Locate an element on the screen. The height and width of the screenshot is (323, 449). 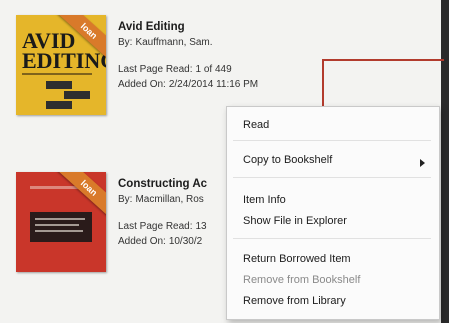
last-page-value: 1 of 449 is located at coordinates (213, 69).